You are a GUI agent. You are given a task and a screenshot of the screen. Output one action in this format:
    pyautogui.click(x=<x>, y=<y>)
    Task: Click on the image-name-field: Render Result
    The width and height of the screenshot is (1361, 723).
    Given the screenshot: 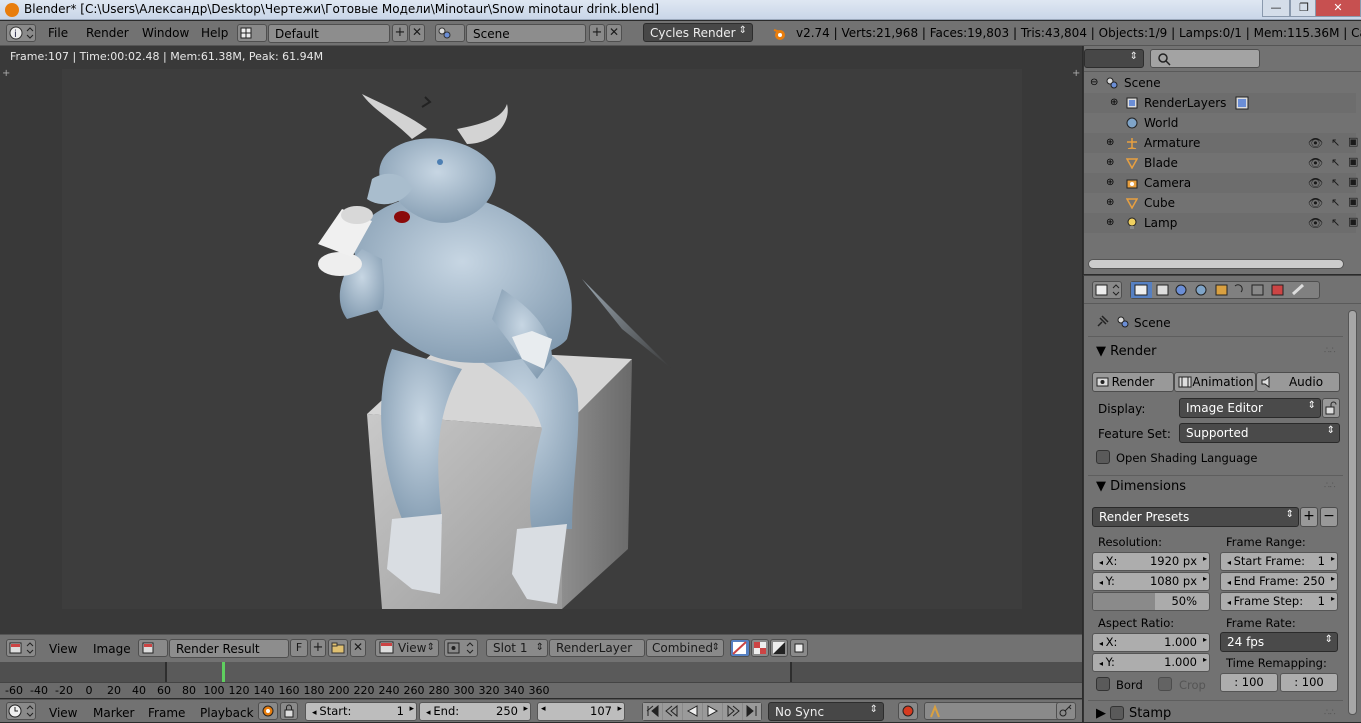 What is the action you would take?
    pyautogui.click(x=229, y=648)
    